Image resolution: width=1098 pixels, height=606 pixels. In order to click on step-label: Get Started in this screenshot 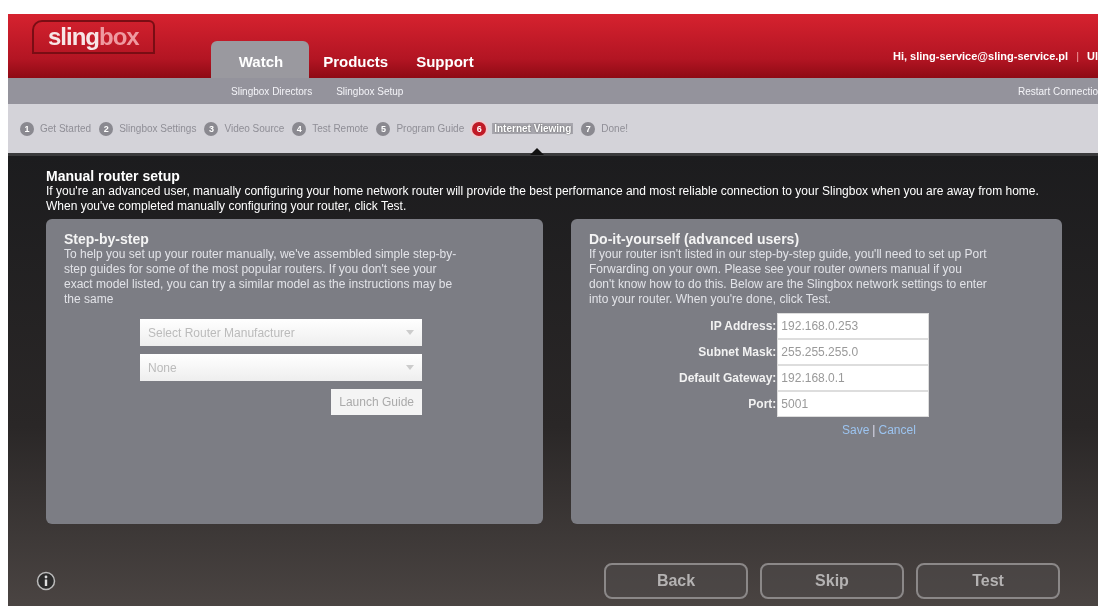, I will do `click(66, 128)`.